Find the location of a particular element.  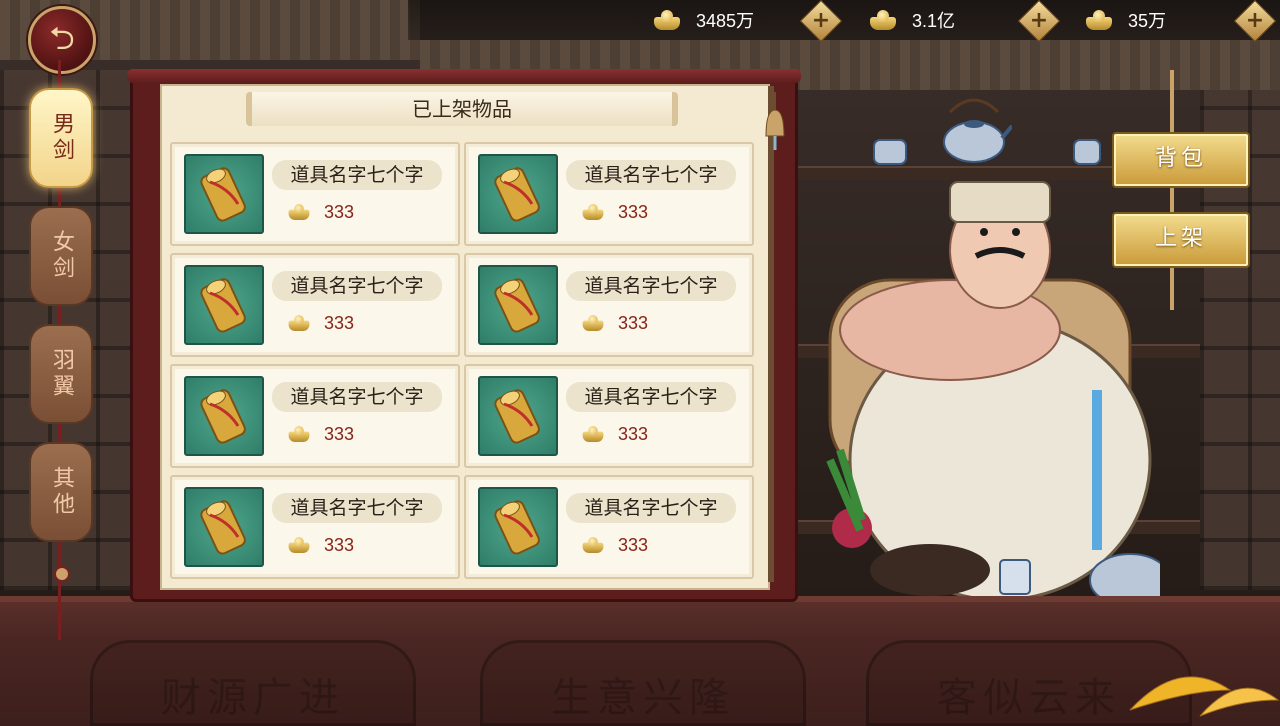

counter-engraving: 财源广进 is located at coordinates (253, 683).